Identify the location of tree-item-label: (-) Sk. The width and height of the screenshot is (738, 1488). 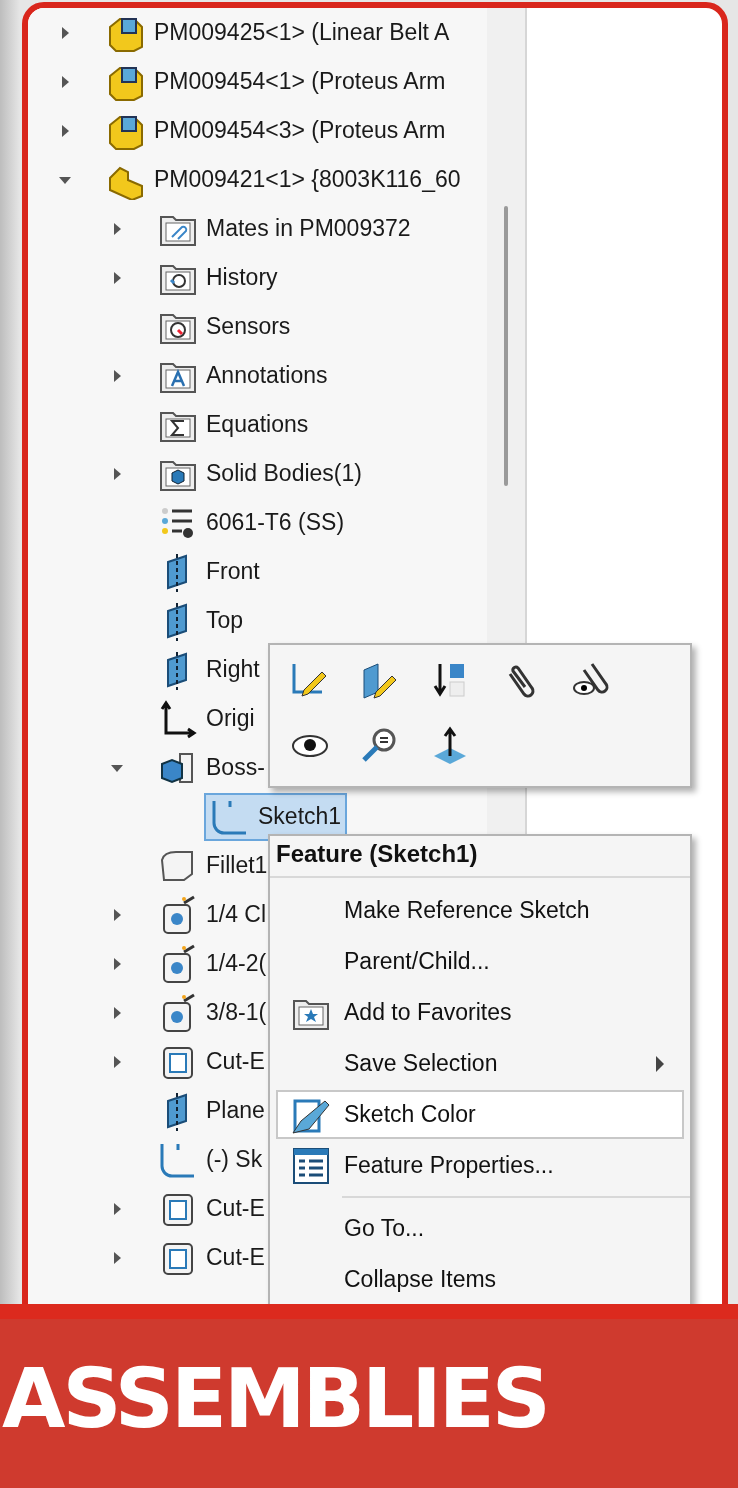
(234, 1159).